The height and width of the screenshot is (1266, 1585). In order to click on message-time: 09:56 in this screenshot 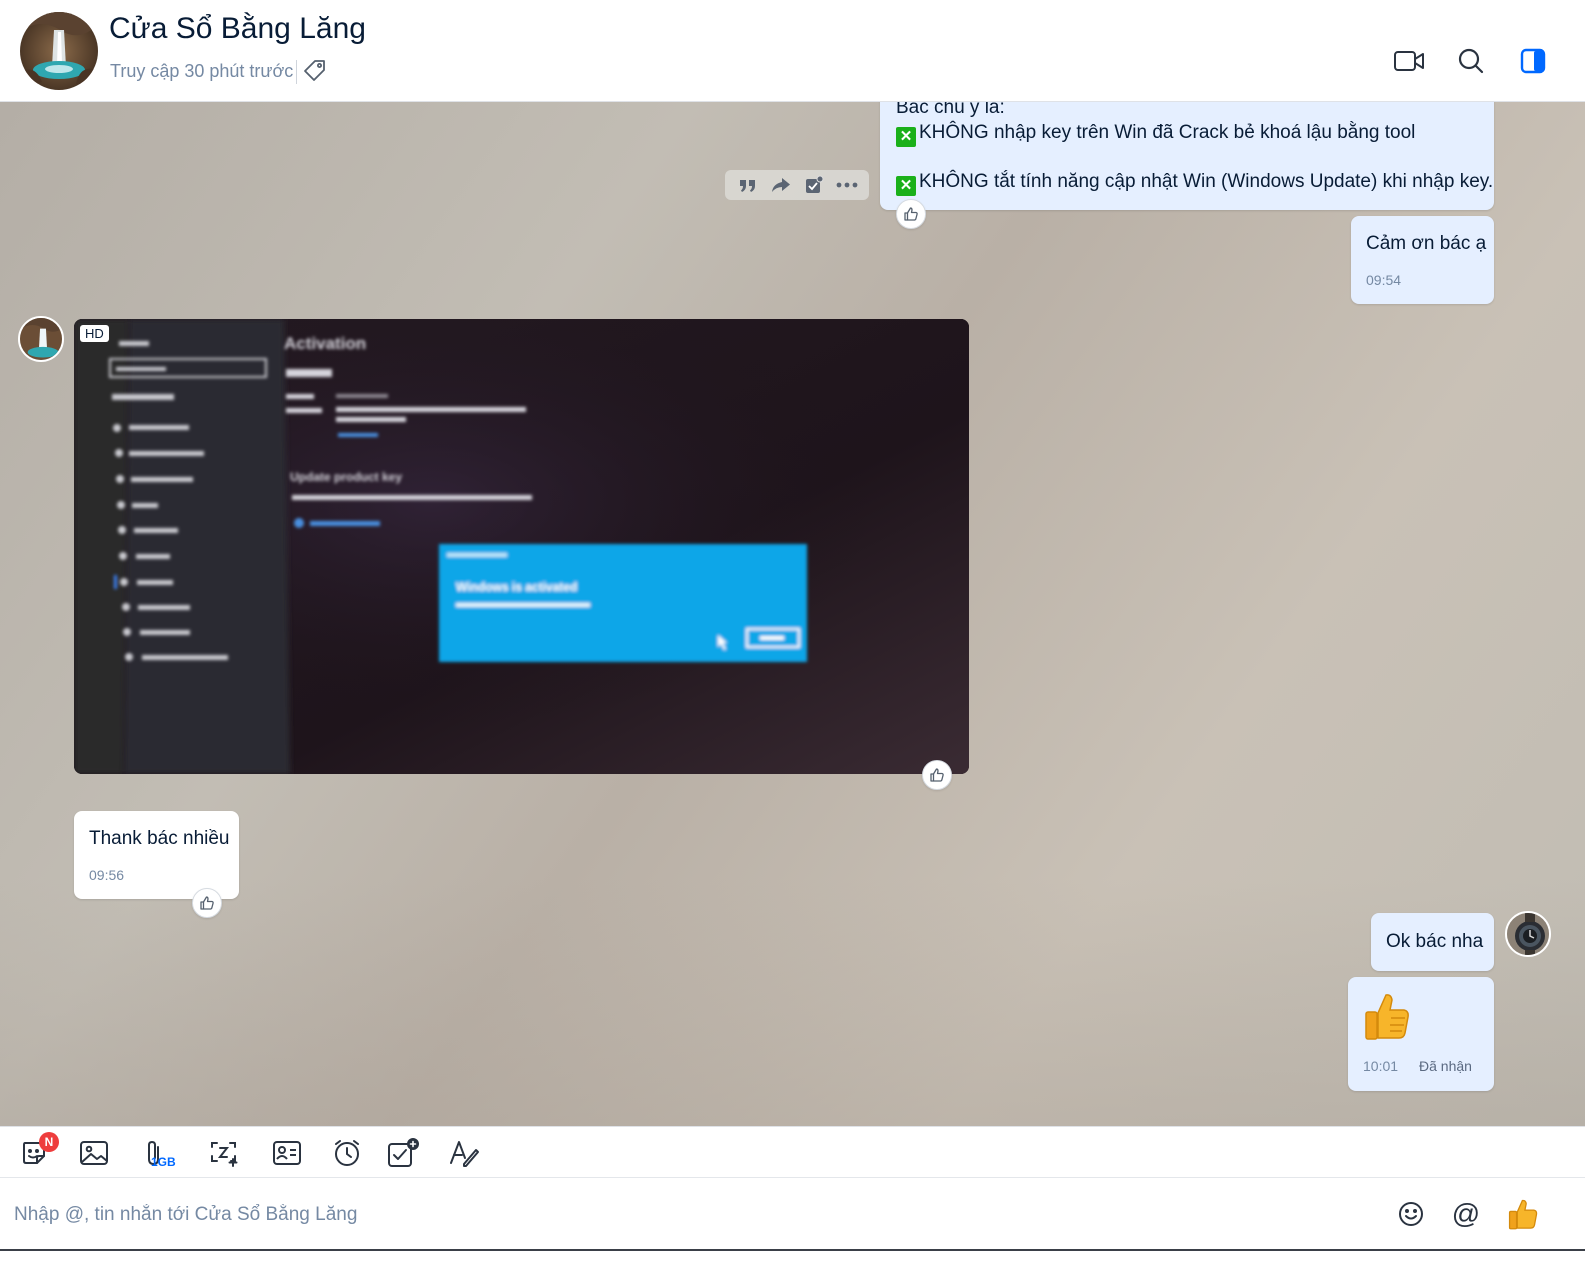, I will do `click(107, 875)`.